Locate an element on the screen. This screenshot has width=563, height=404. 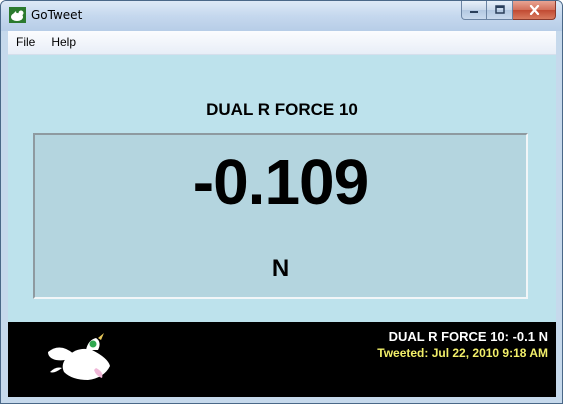
window-title: GoTweet is located at coordinates (57, 15).